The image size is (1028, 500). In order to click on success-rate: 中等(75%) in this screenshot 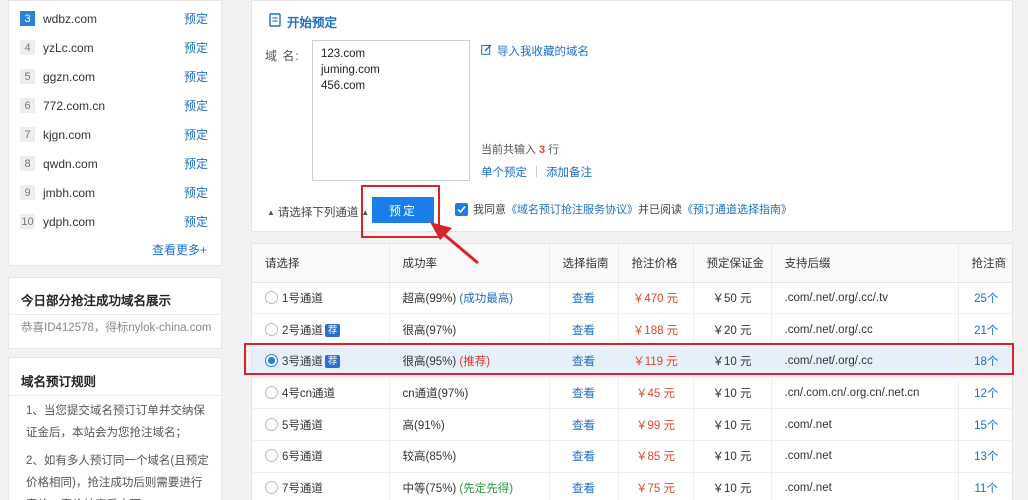, I will do `click(429, 488)`.